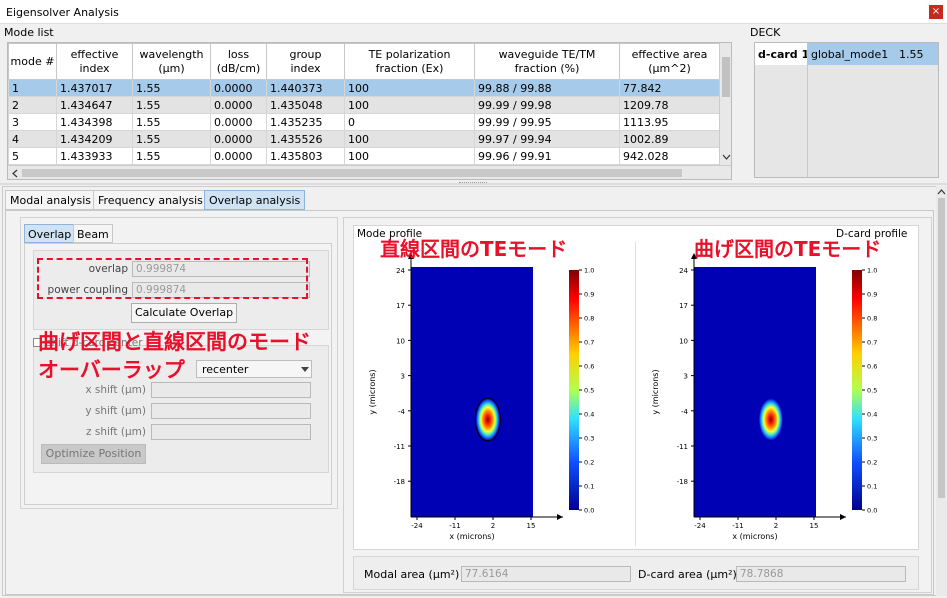  Describe the element at coordinates (93, 233) in the screenshot. I see `subtab-beam: Beam` at that location.